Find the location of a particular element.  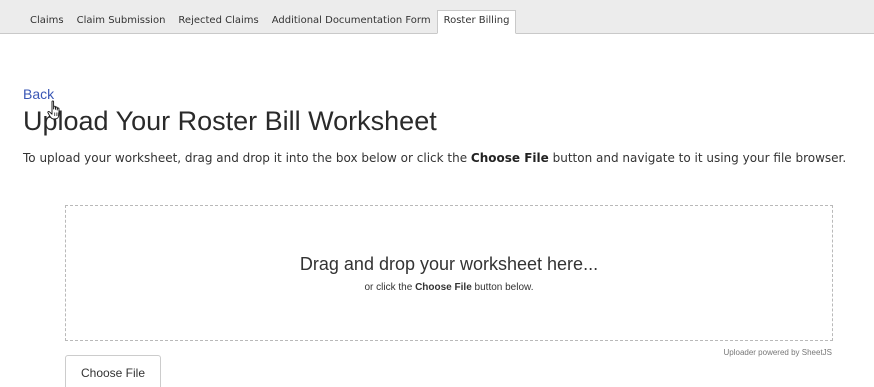

tab-claim-submission: Claim Submission is located at coordinates (121, 21).